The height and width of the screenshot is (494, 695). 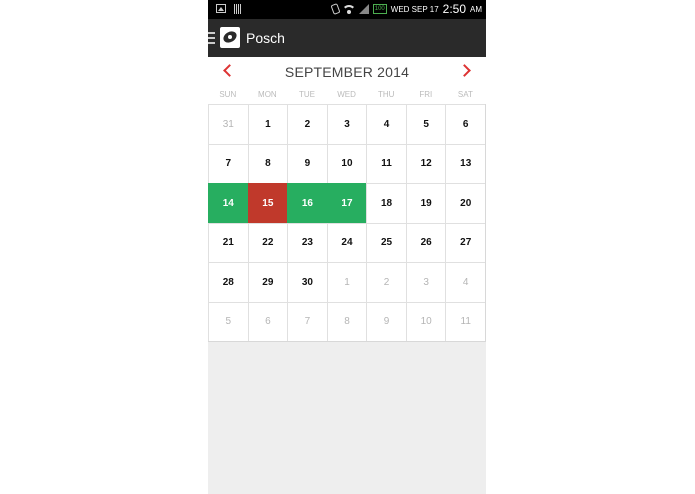 I want to click on day-cell: 26, so click(x=425, y=242).